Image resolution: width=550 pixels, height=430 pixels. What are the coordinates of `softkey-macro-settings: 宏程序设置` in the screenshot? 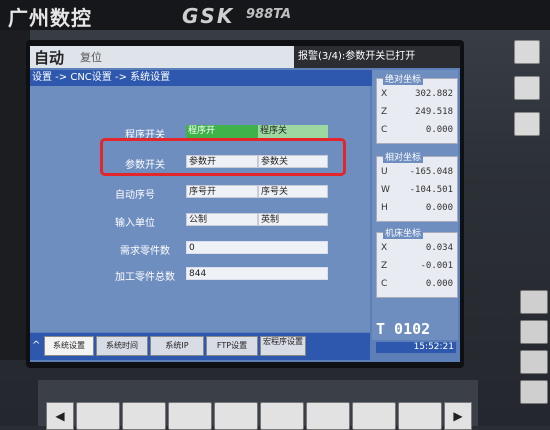 It's located at (283, 346).